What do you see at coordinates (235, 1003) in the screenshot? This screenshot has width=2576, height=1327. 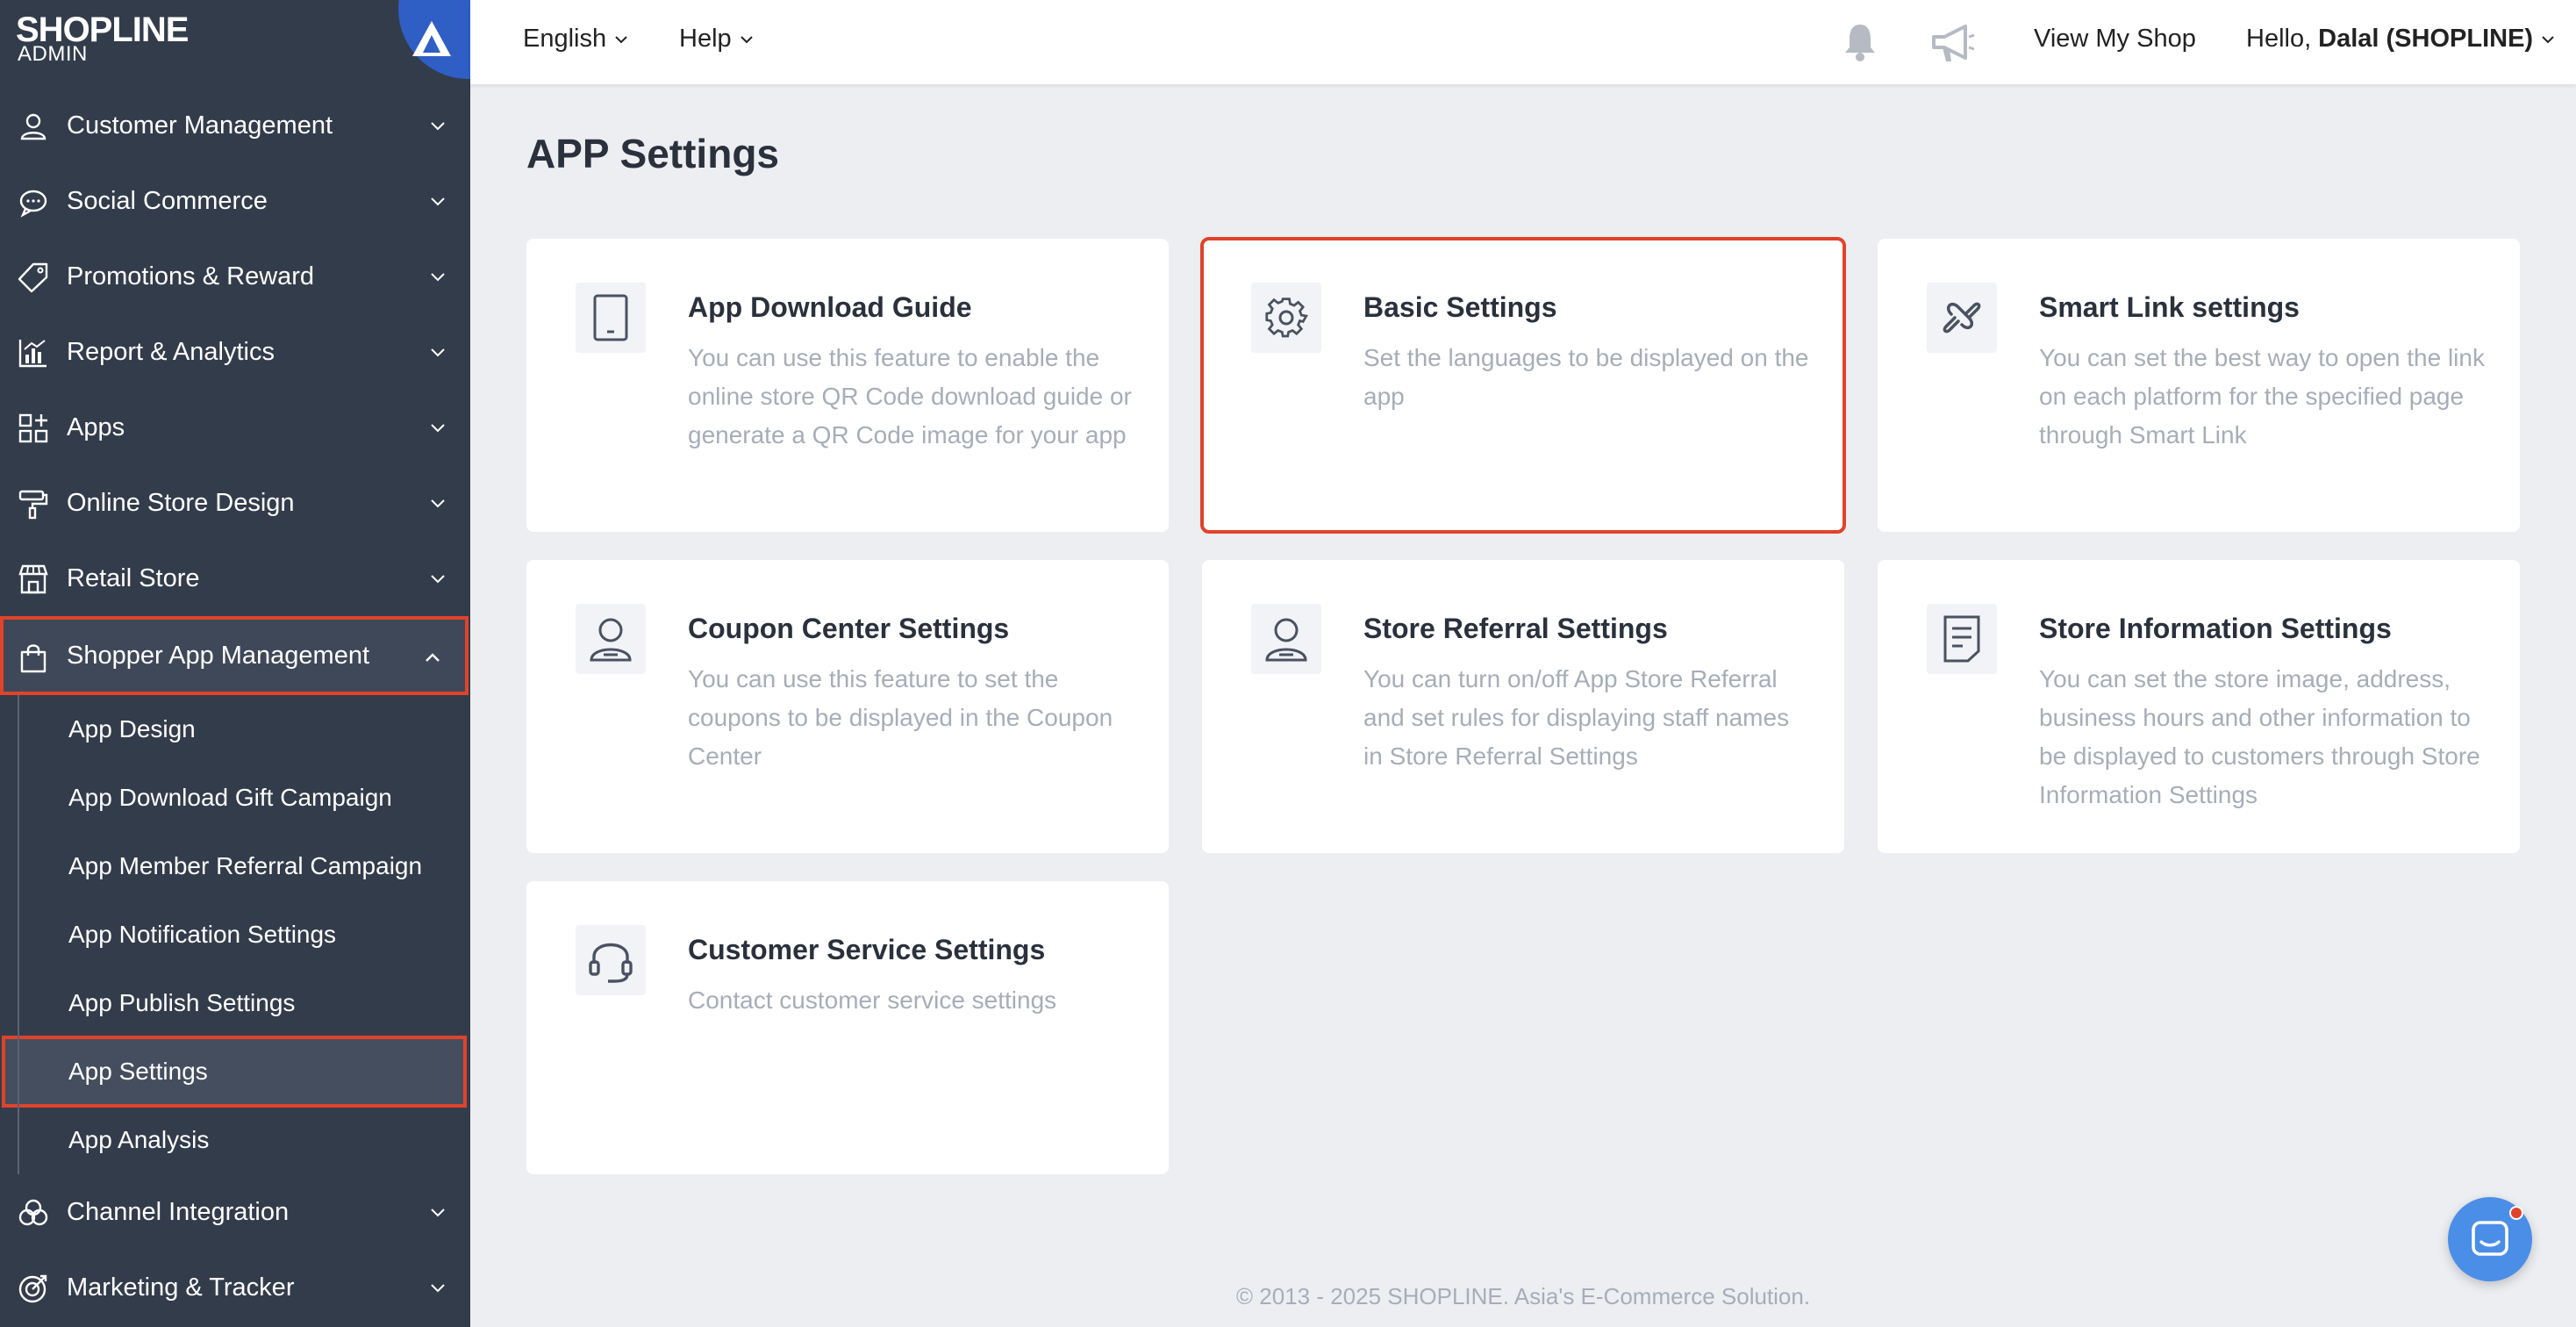 I see `submenu-item-app-publish-settings: App Publish Settings` at bounding box center [235, 1003].